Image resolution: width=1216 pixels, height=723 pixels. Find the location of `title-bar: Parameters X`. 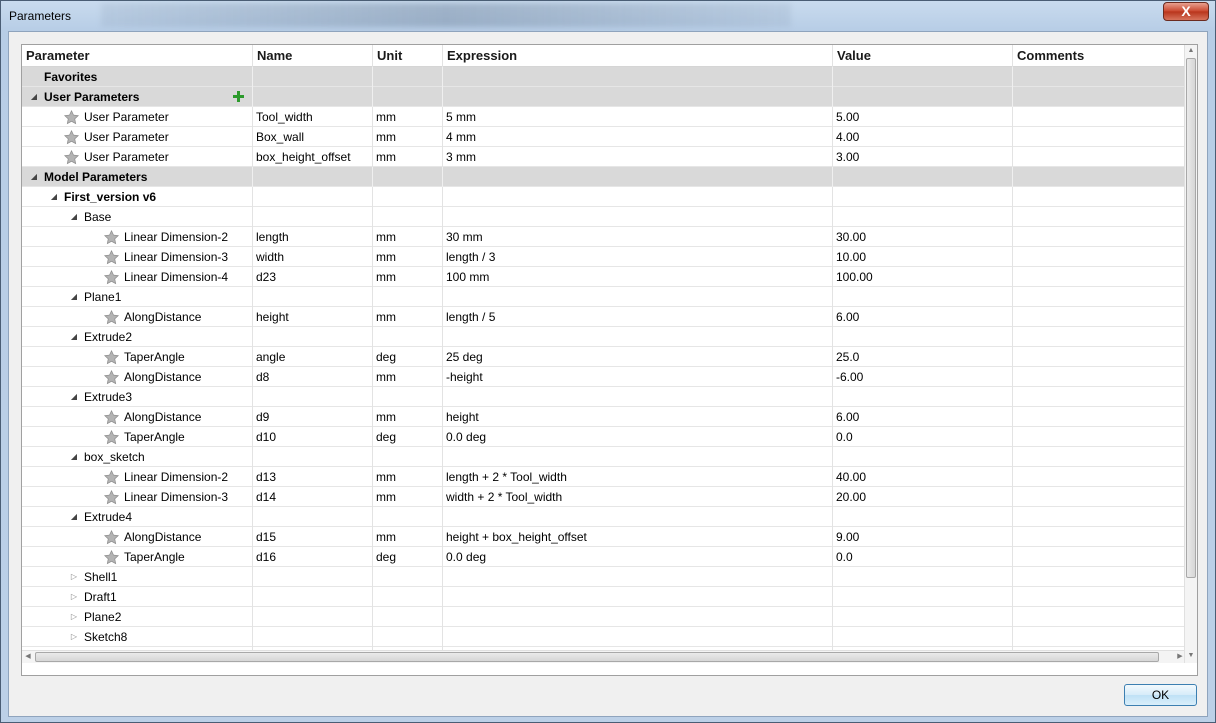

title-bar: Parameters X is located at coordinates (608, 16).